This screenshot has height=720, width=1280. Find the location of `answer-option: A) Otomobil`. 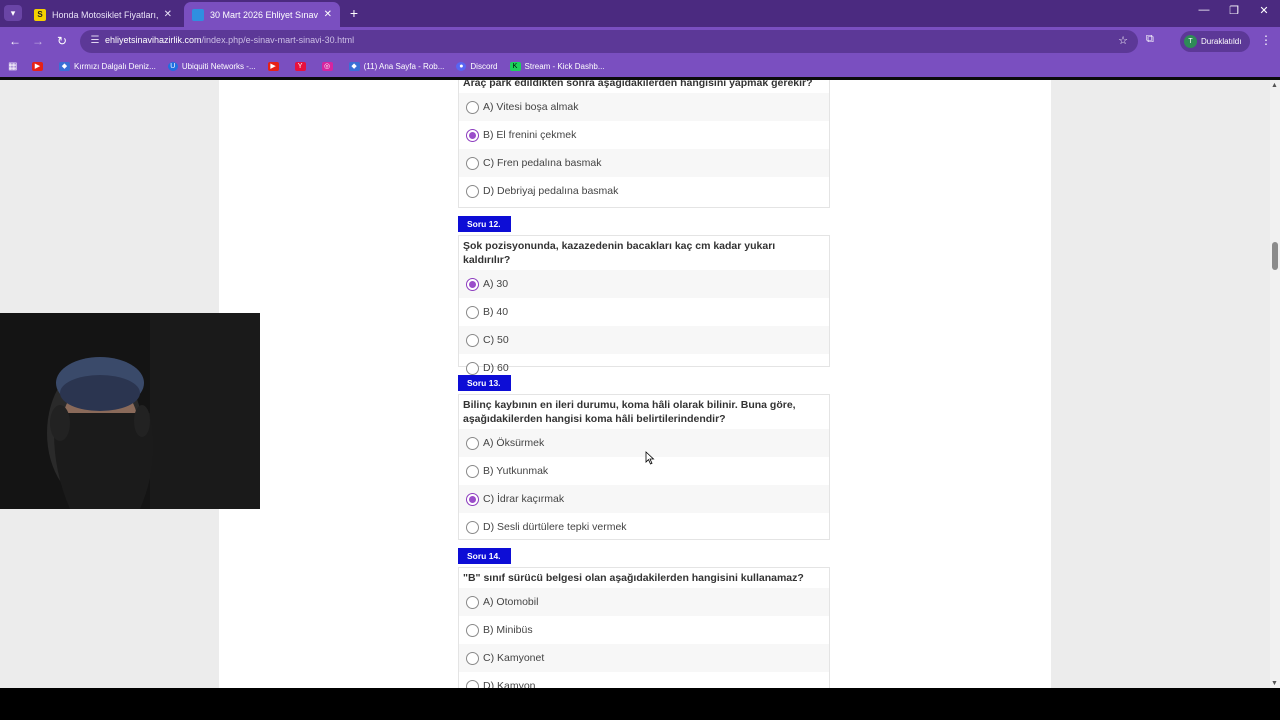

answer-option: A) Otomobil is located at coordinates (644, 602).